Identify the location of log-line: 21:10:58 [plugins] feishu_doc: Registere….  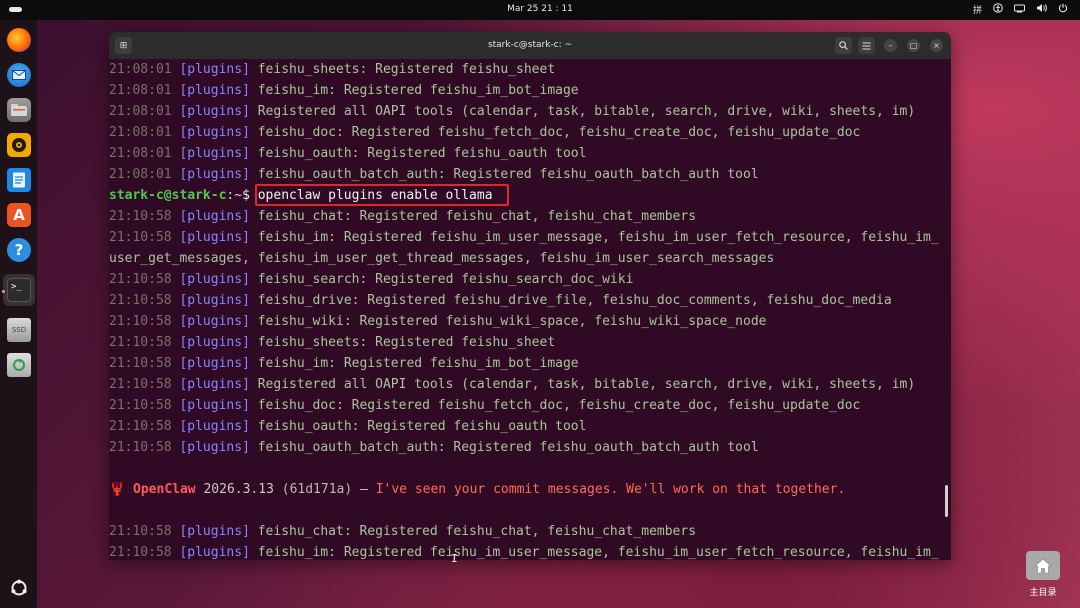
(485, 405).